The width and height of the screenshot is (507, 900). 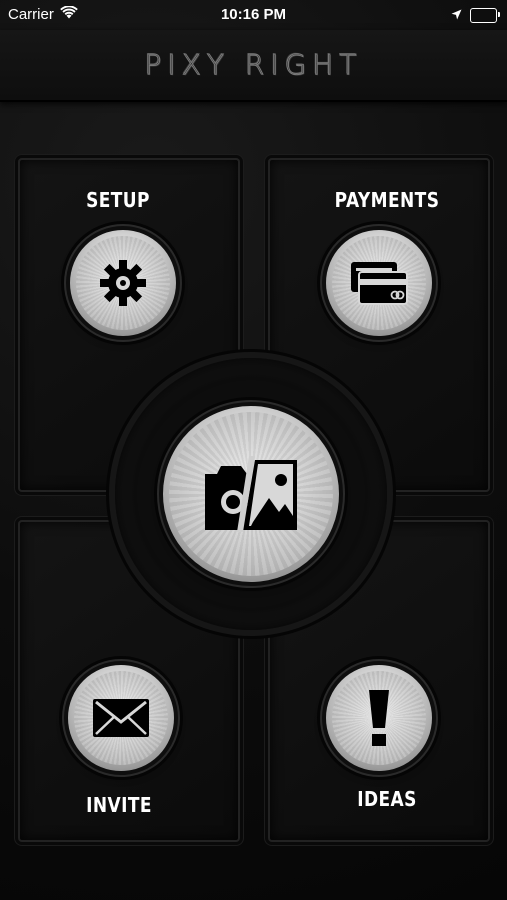 I want to click on exclamation-icon, so click(x=379, y=718).